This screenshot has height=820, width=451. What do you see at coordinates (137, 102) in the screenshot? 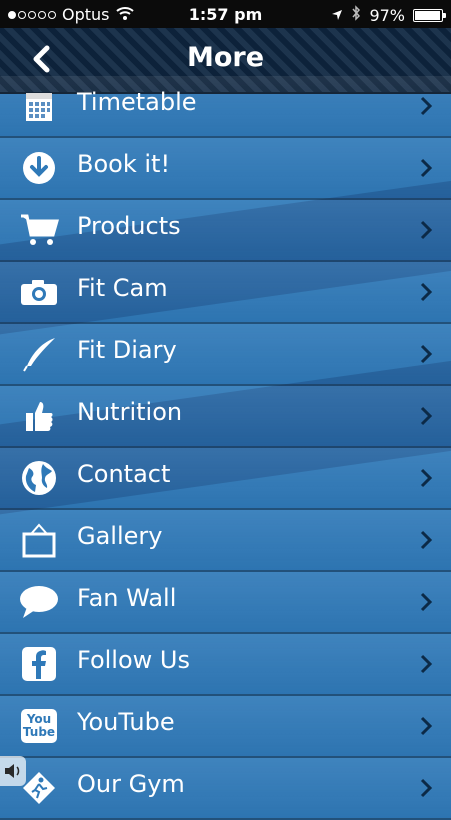
I see `menu-item-label: Timetable` at bounding box center [137, 102].